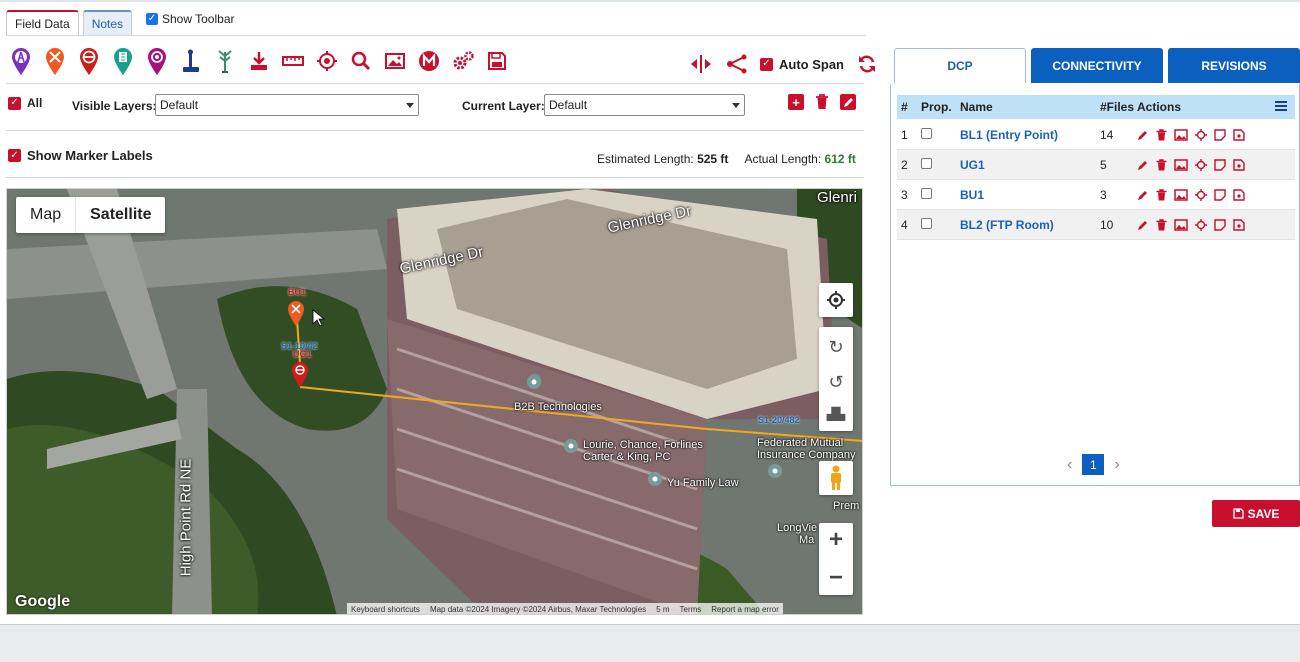 Image resolution: width=1300 pixels, height=662 pixels. What do you see at coordinates (80, 155) in the screenshot?
I see `show-marker-labels-toggle: ✓ Show Marker Labels` at bounding box center [80, 155].